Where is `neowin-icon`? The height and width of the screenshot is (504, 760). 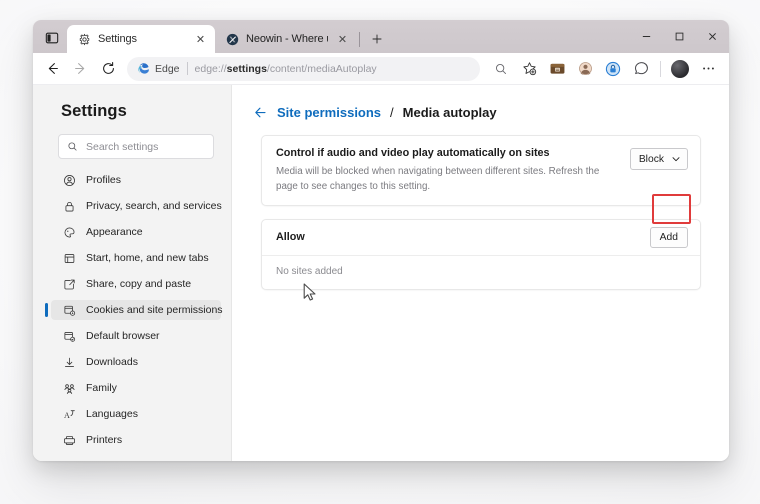 neowin-icon is located at coordinates (232, 39).